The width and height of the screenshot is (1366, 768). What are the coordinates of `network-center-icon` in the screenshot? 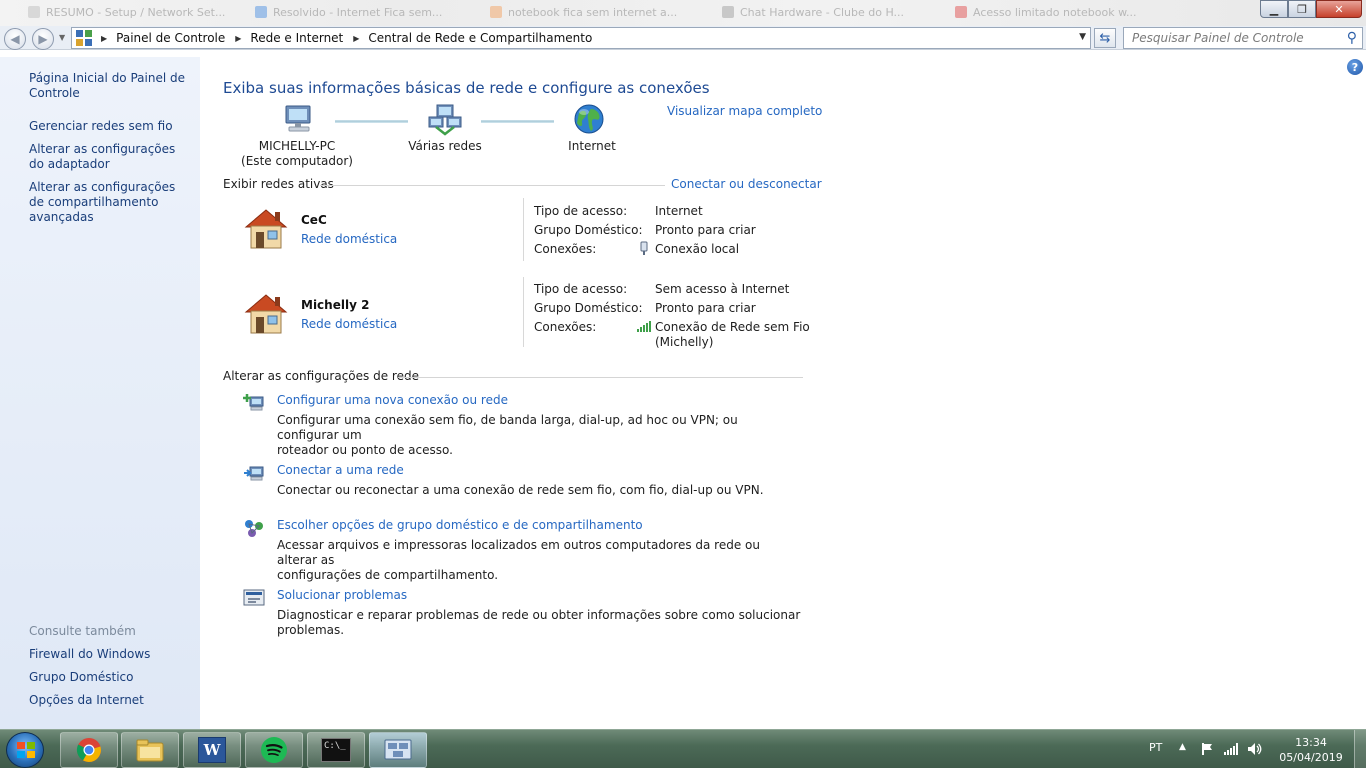 It's located at (398, 749).